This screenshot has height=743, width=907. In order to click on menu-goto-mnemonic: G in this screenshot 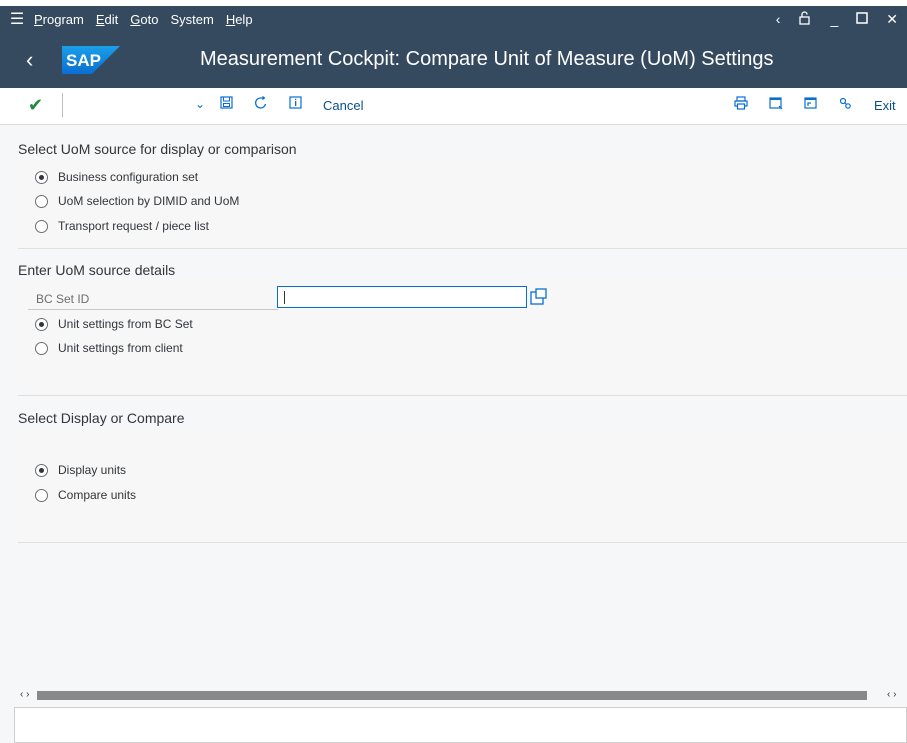, I will do `click(135, 19)`.